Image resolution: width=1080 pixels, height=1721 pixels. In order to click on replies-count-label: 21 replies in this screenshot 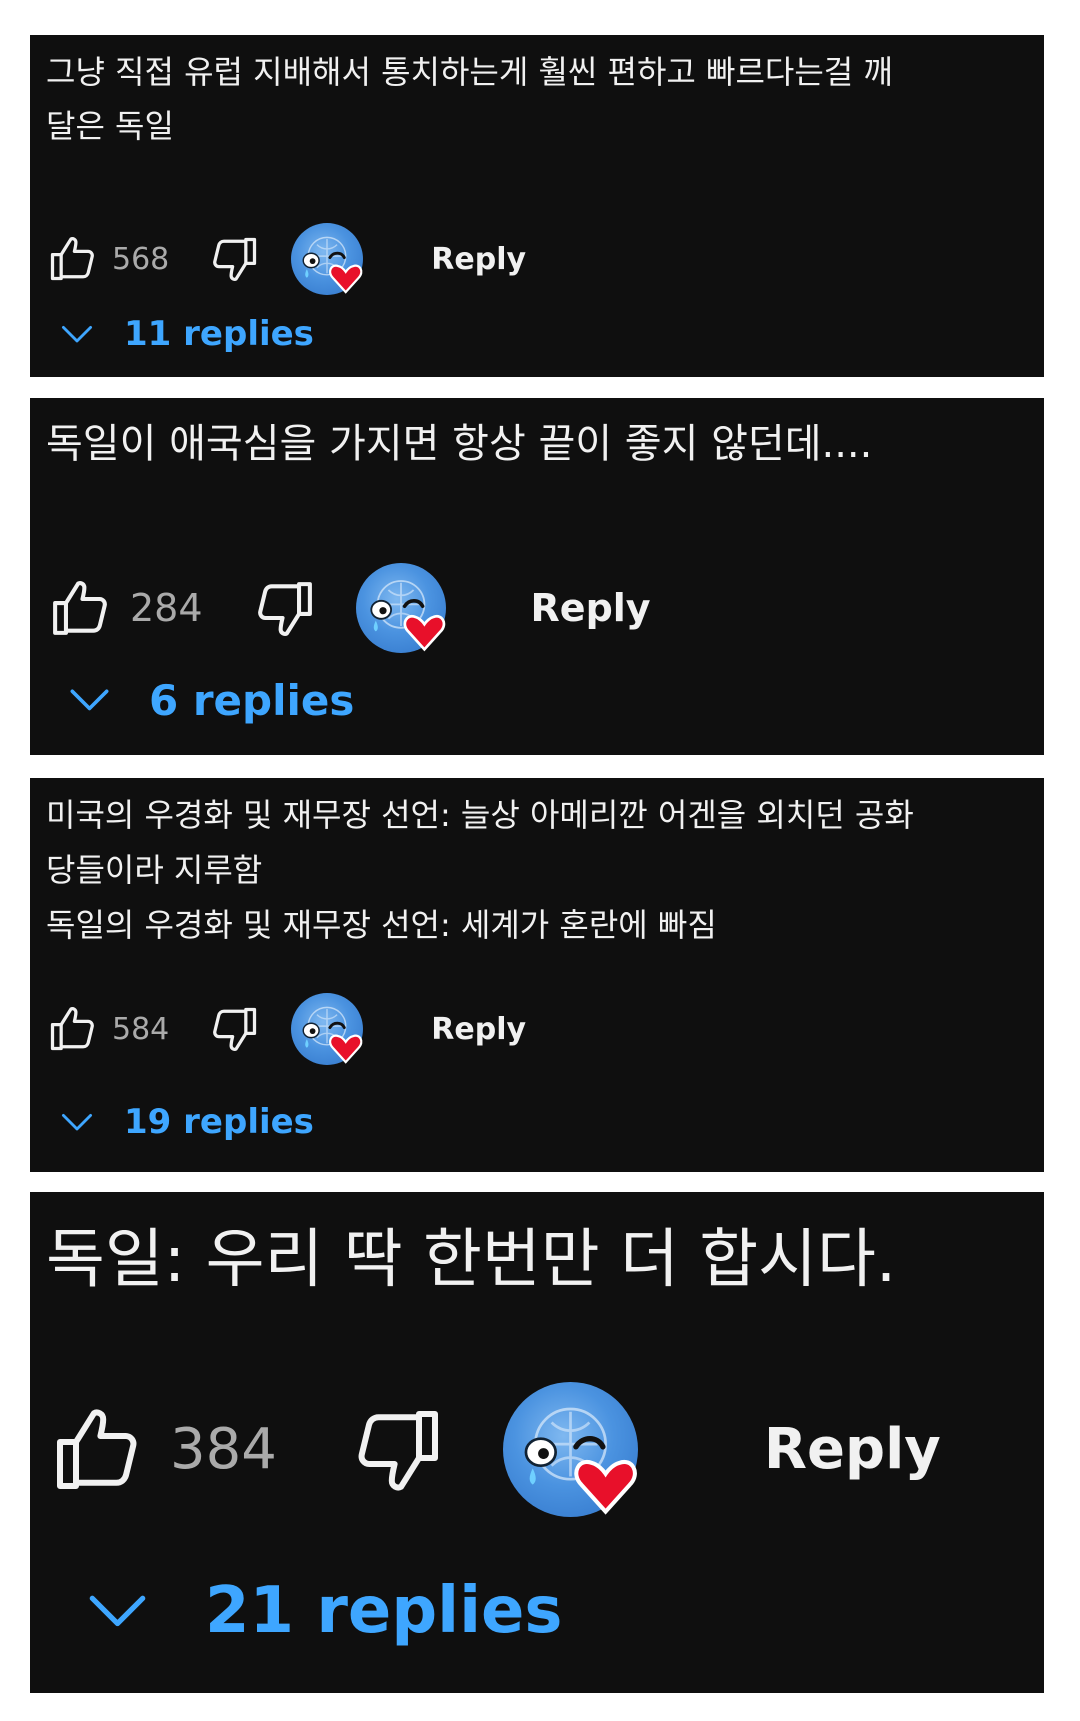, I will do `click(384, 1611)`.